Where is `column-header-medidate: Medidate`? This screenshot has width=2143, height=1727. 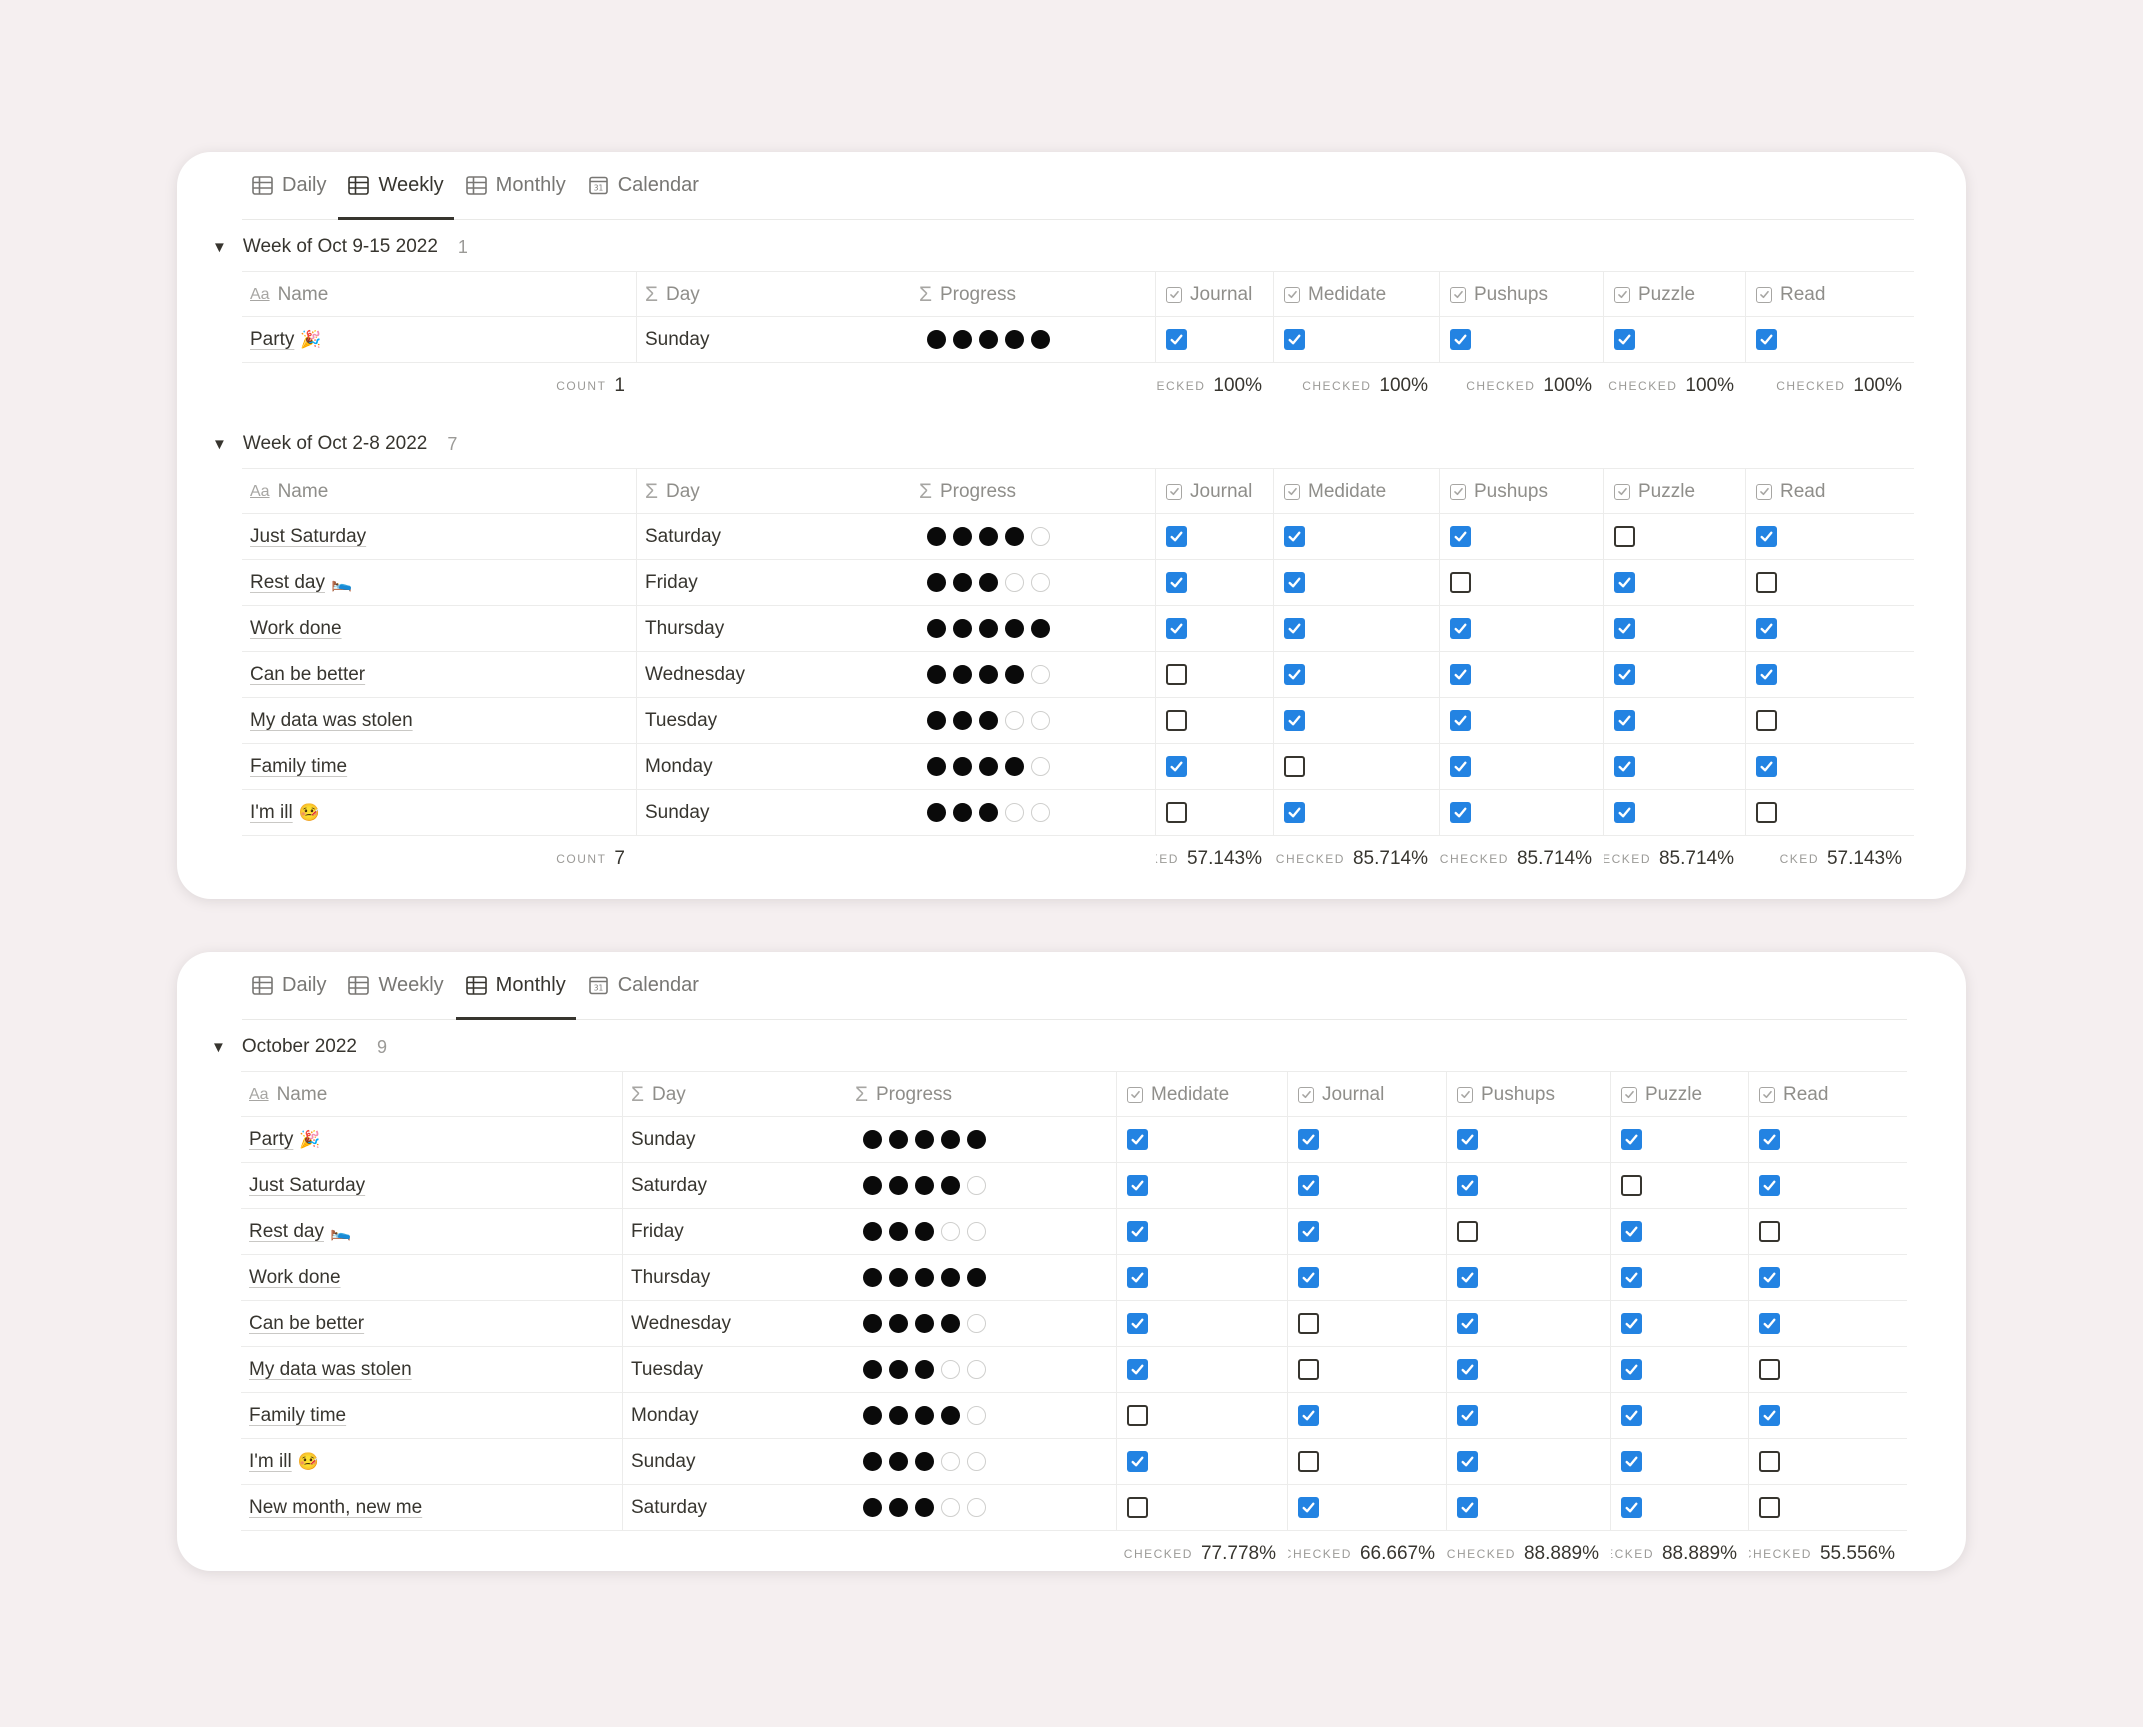
column-header-medidate: Medidate is located at coordinates (1202, 1094).